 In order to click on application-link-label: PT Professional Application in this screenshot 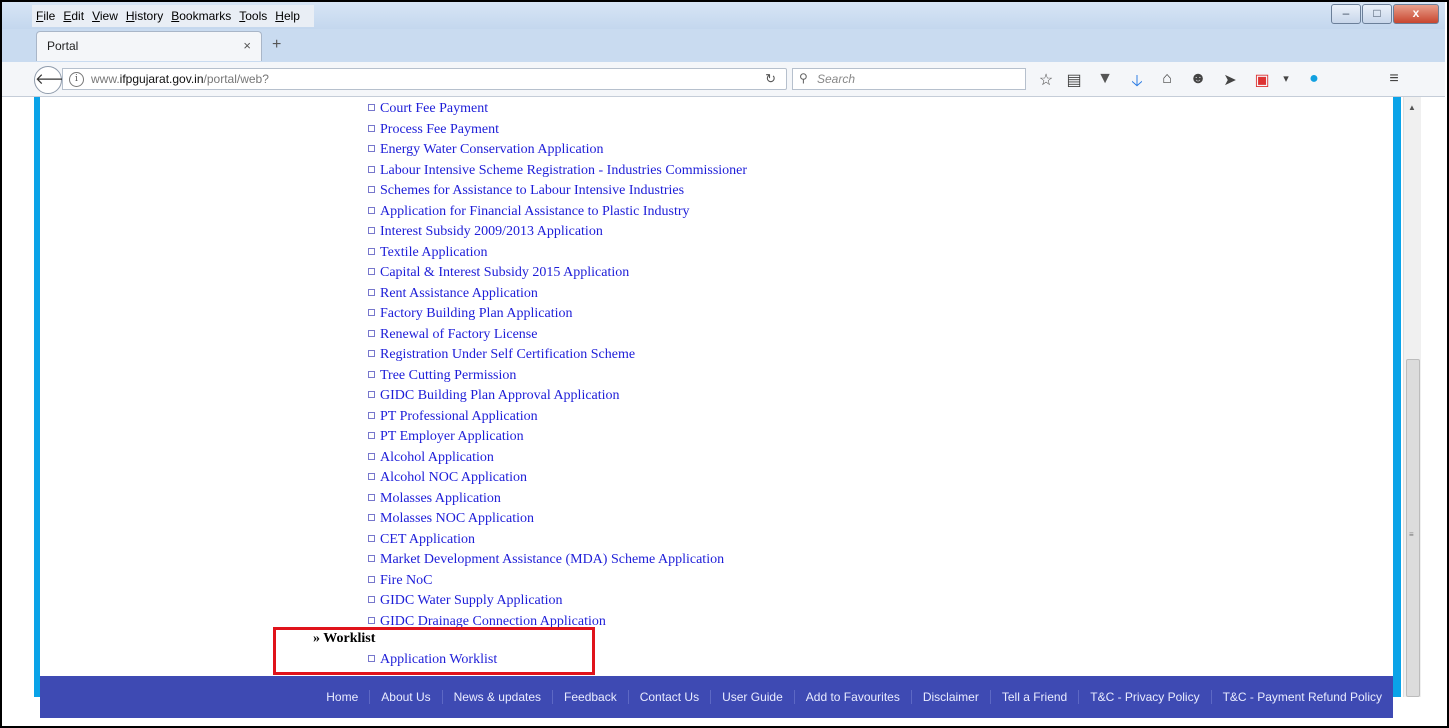, I will do `click(459, 416)`.